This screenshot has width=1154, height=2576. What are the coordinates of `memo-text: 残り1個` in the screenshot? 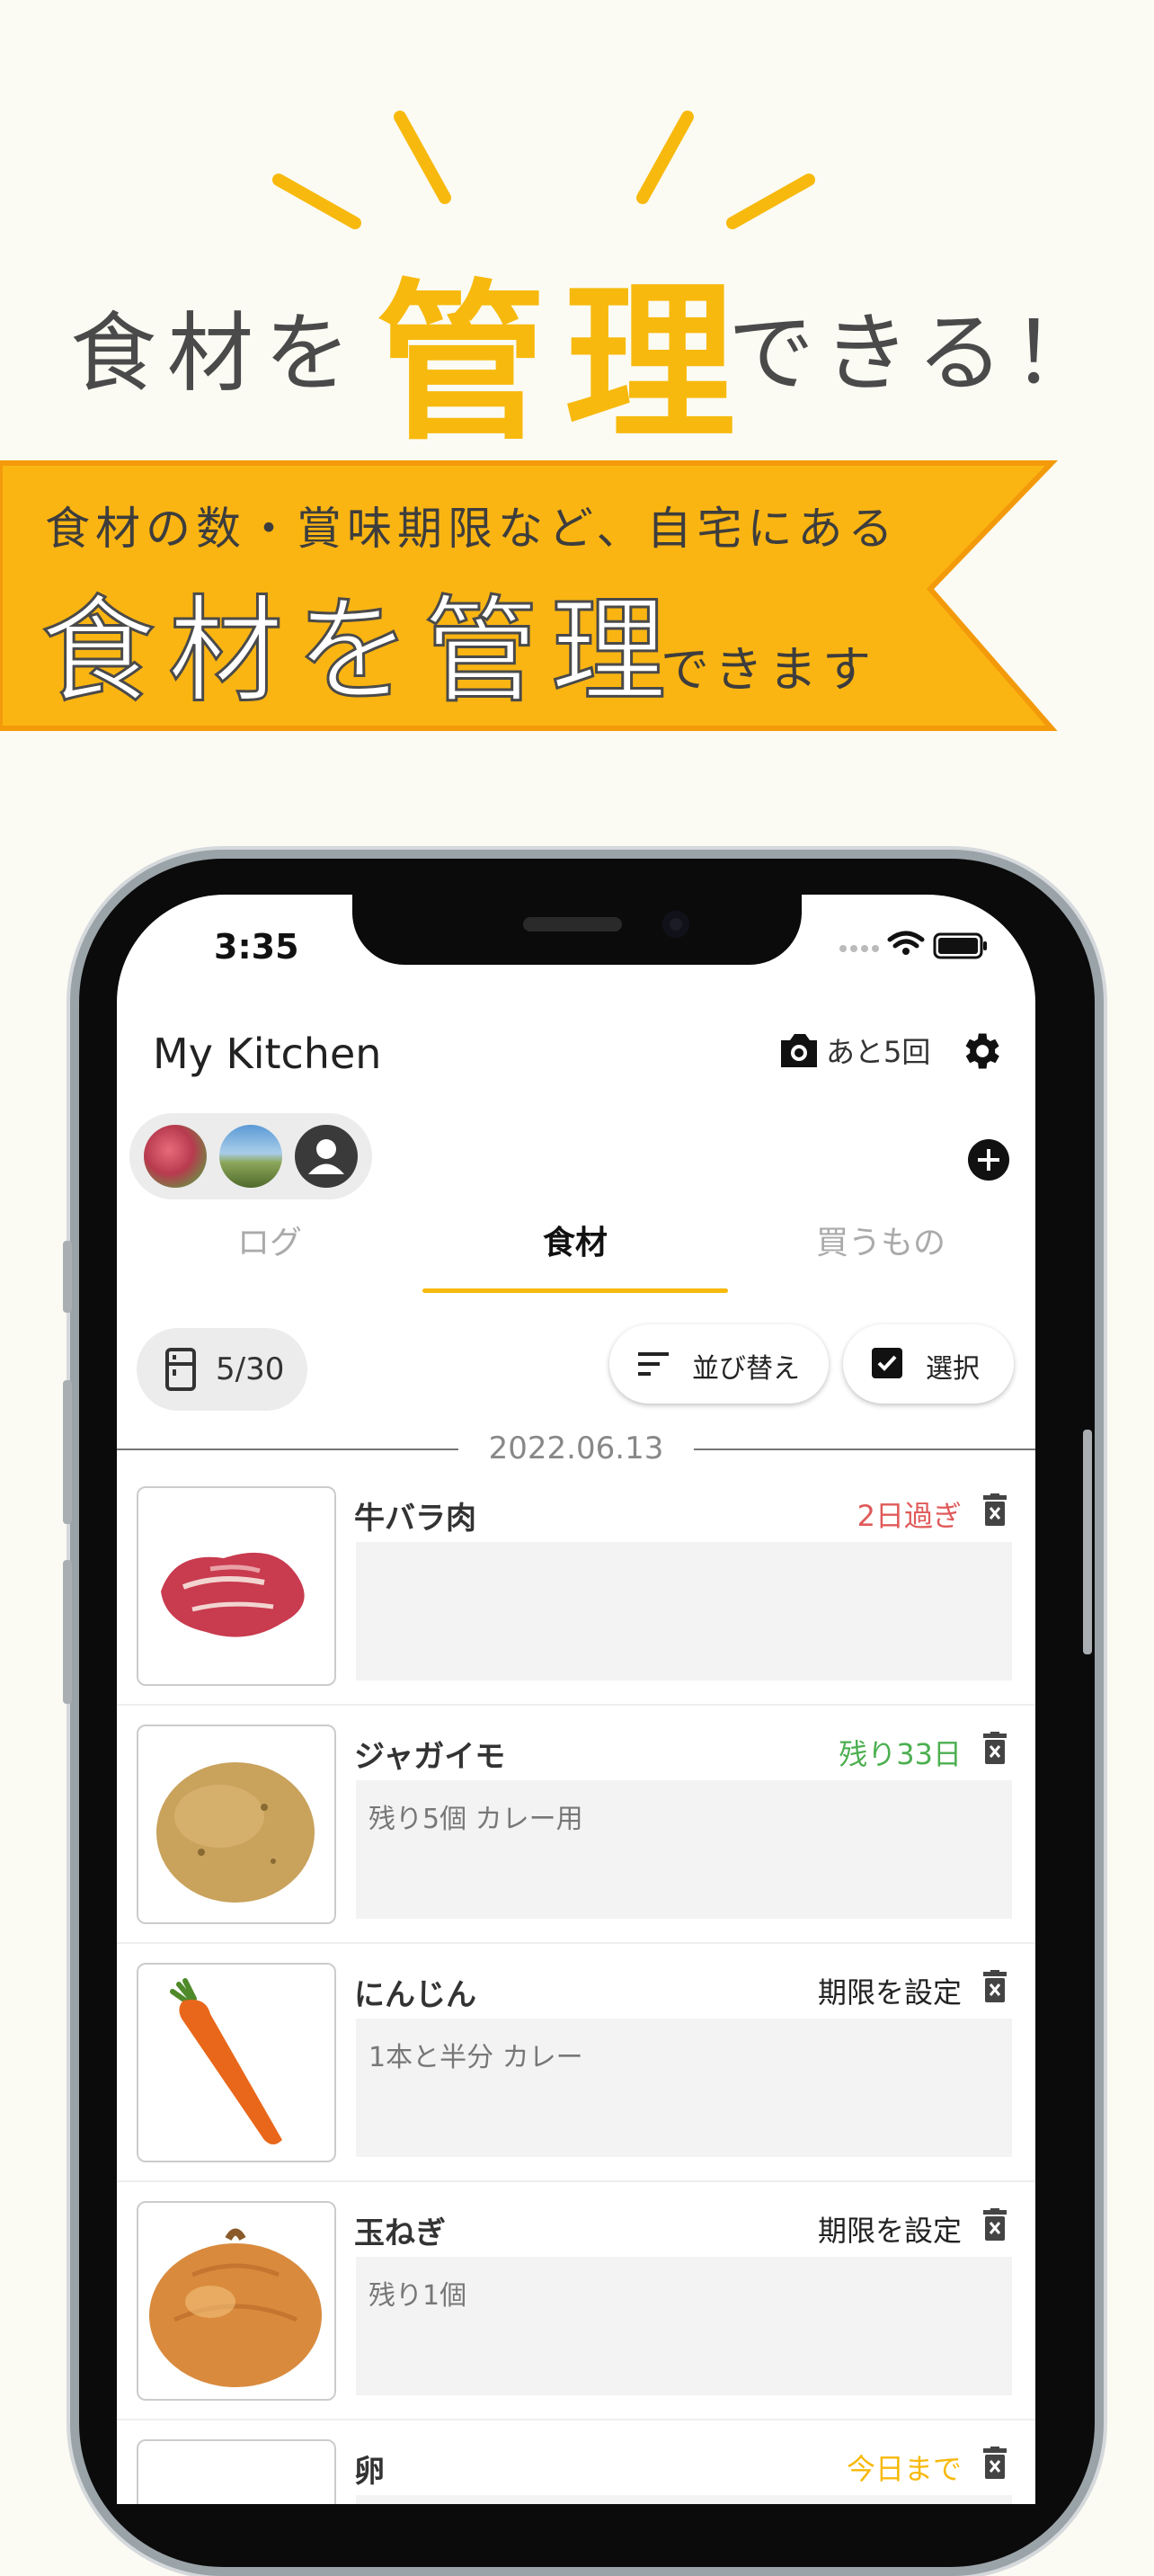 It's located at (417, 2296).